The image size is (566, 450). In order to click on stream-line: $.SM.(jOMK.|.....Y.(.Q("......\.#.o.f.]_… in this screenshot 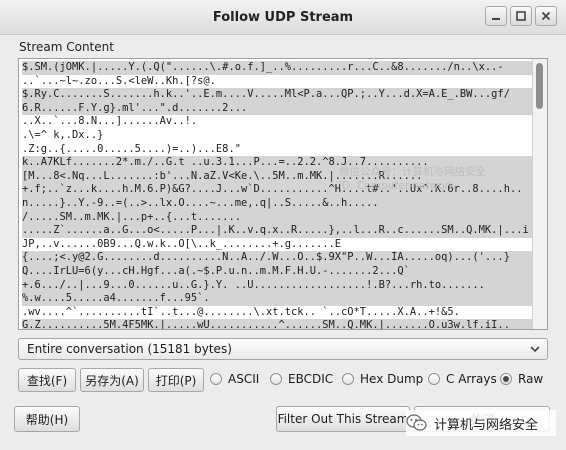, I will do `click(277, 68)`.